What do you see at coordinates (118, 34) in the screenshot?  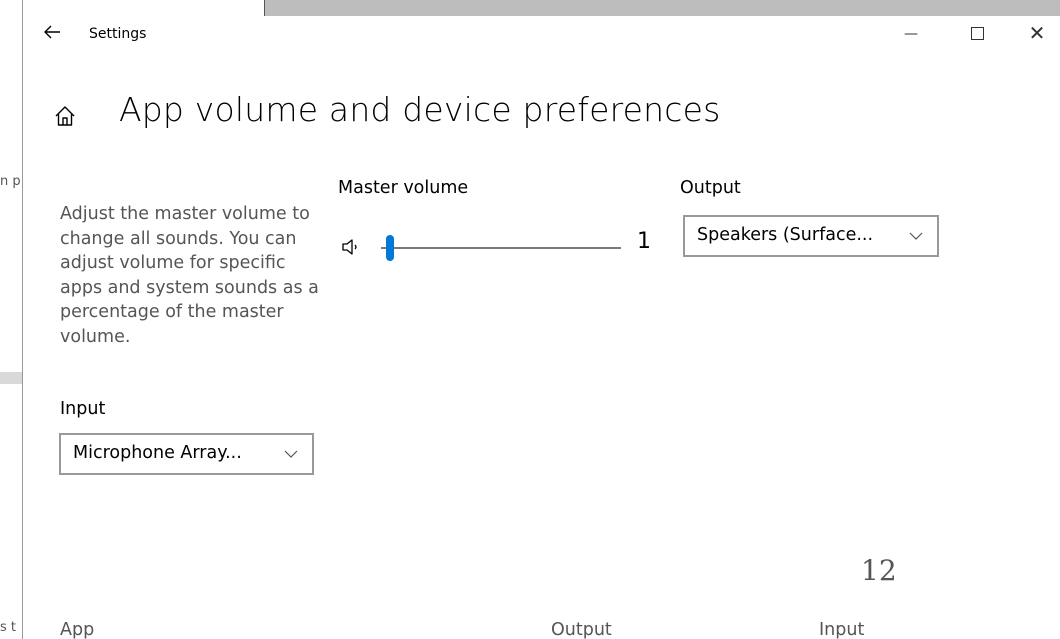 I see `window-title: Settings` at bounding box center [118, 34].